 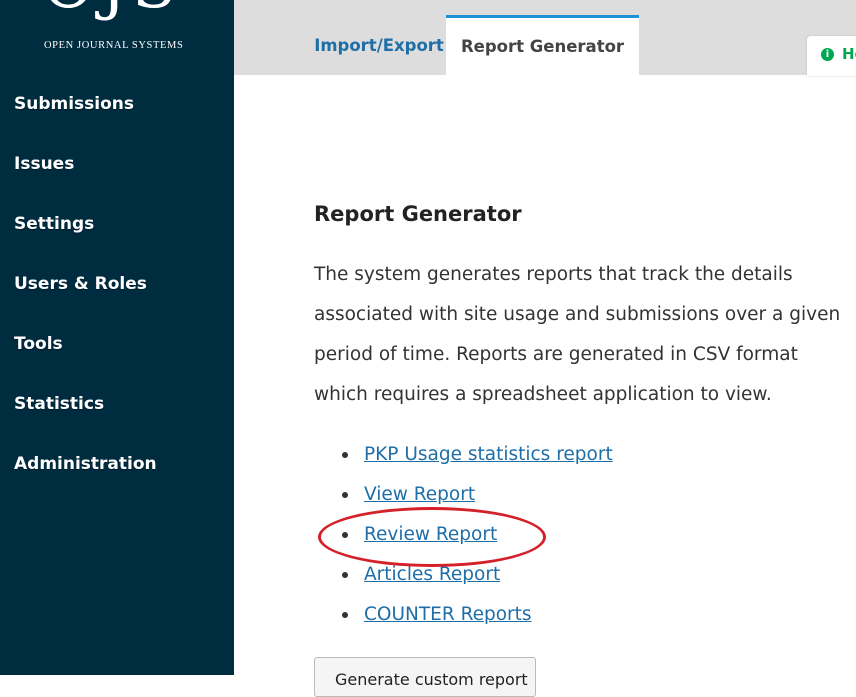 I want to click on help-label: He, so click(x=849, y=54).